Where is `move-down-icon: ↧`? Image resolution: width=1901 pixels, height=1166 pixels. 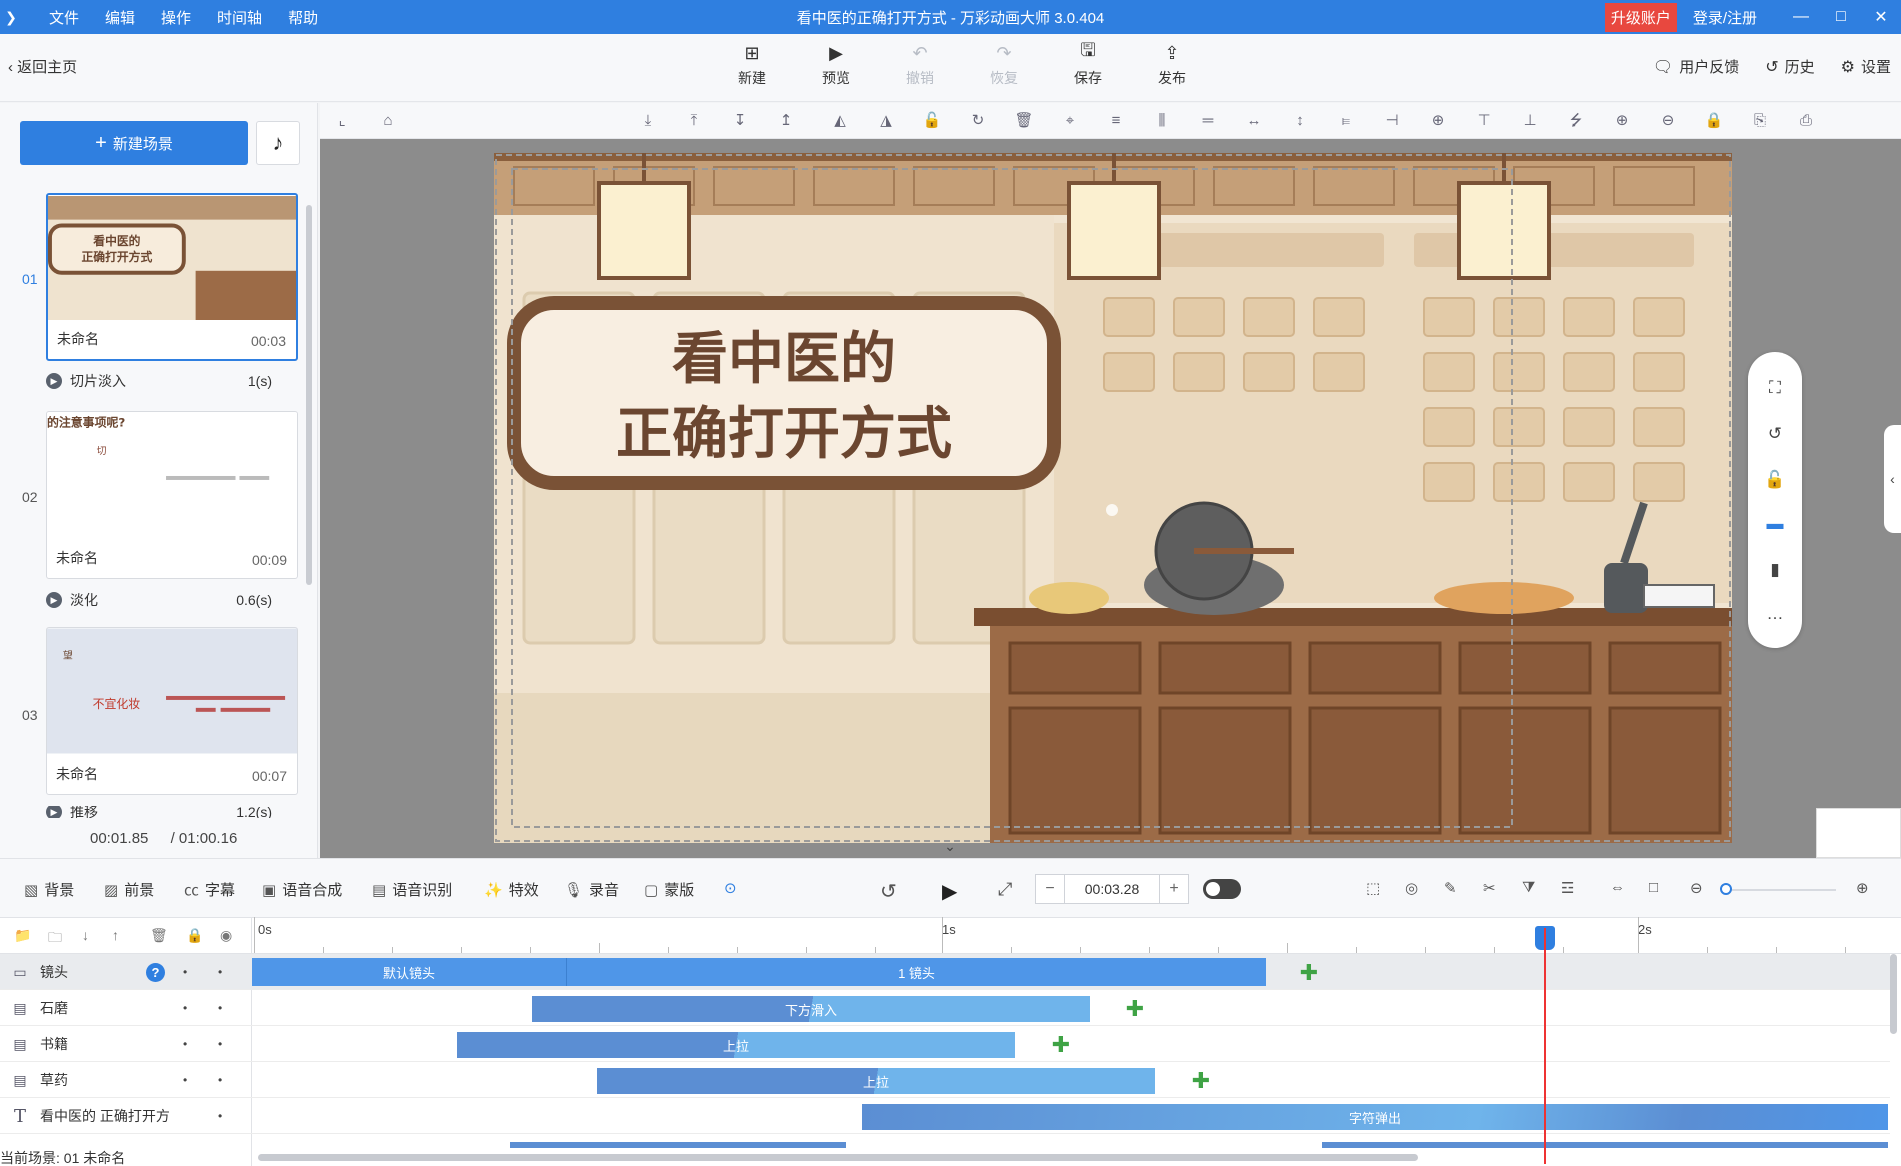 move-down-icon: ↧ is located at coordinates (740, 121).